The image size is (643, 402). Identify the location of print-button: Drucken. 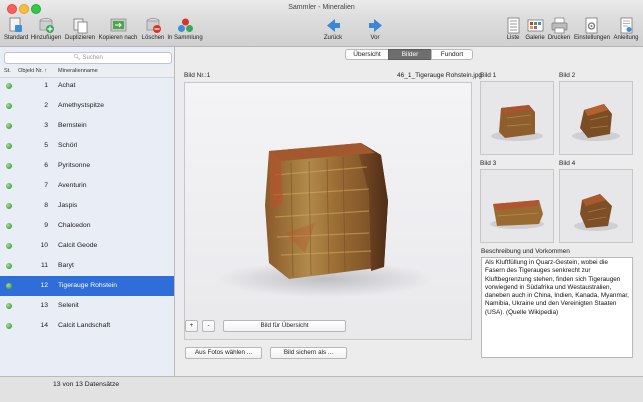
(559, 29).